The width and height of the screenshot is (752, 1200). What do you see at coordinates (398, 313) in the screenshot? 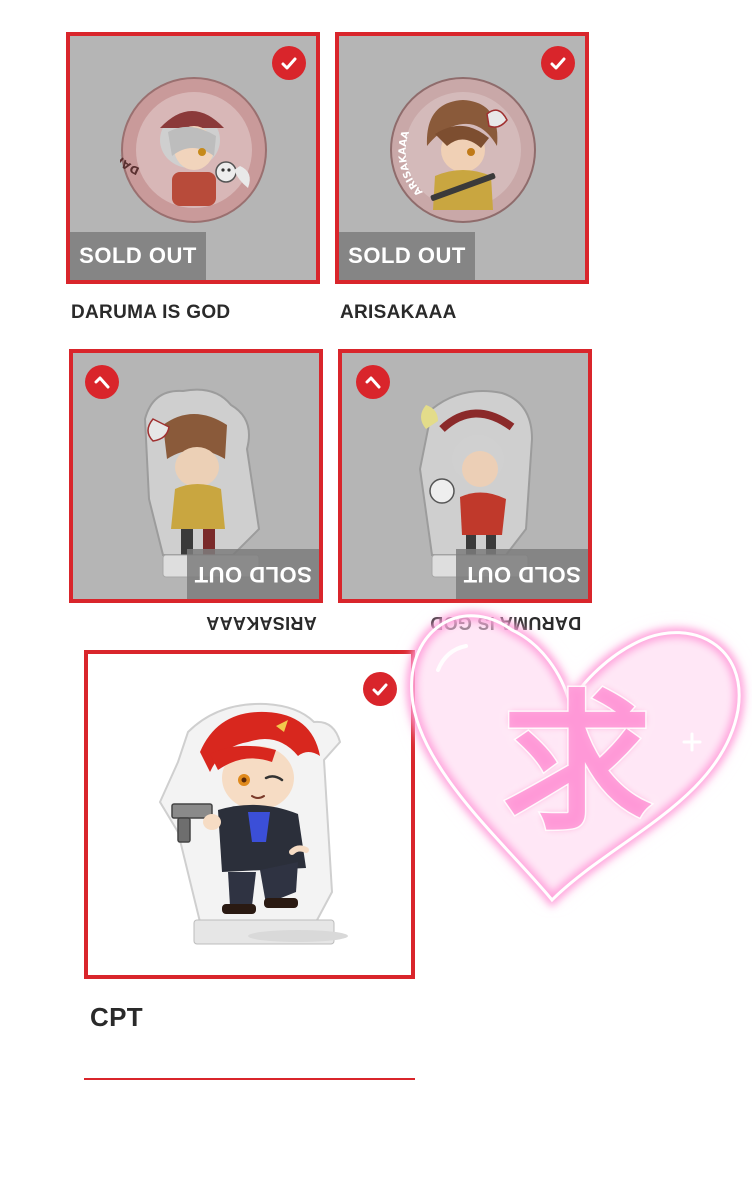
I see `product-name: ARISAKAAA` at bounding box center [398, 313].